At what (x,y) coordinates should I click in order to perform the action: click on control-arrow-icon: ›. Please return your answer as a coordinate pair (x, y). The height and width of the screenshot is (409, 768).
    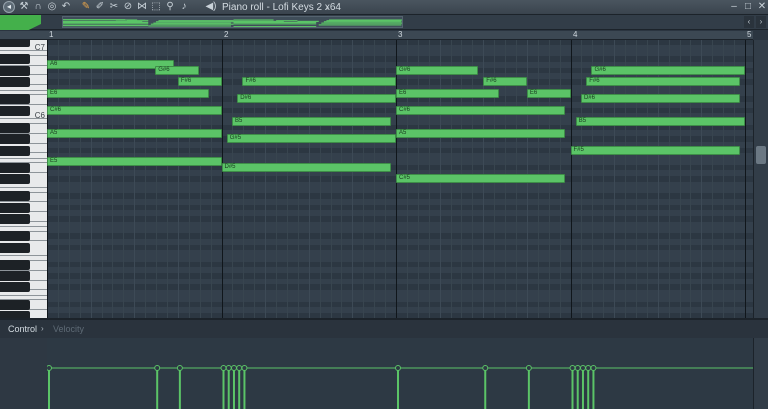
    Looking at the image, I should click on (42, 328).